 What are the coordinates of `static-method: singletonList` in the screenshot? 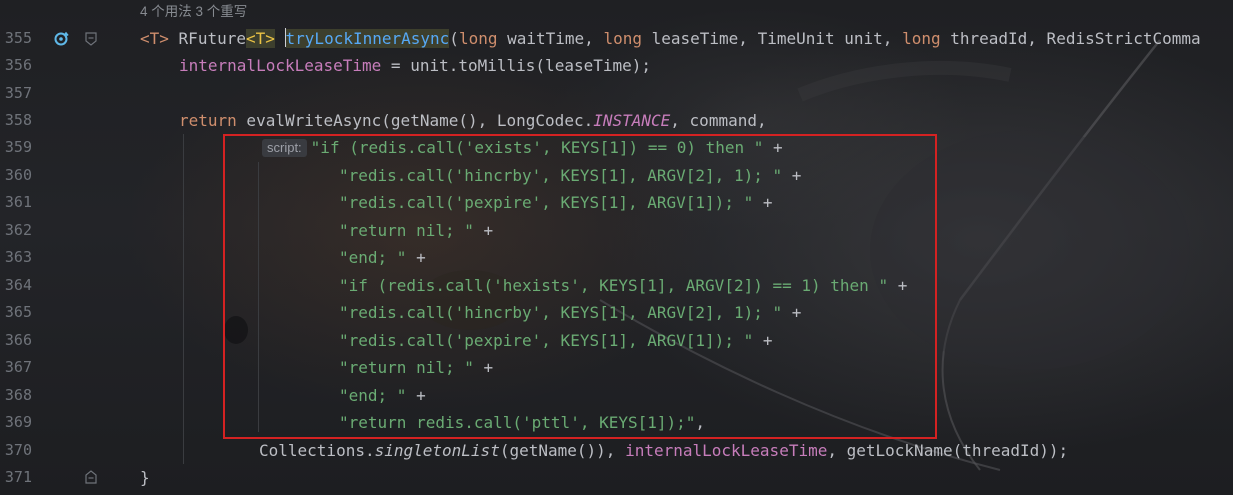 It's located at (437, 450).